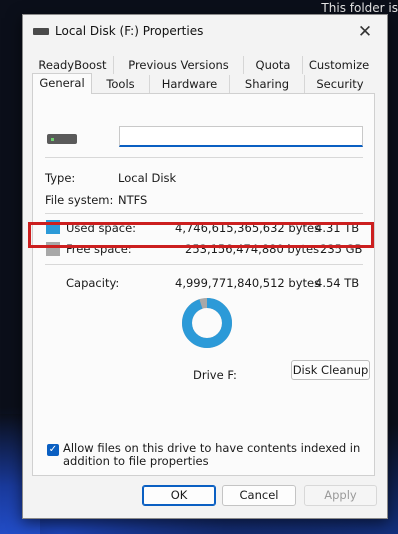 This screenshot has width=398, height=534. I want to click on usage-donut-chart, so click(207, 323).